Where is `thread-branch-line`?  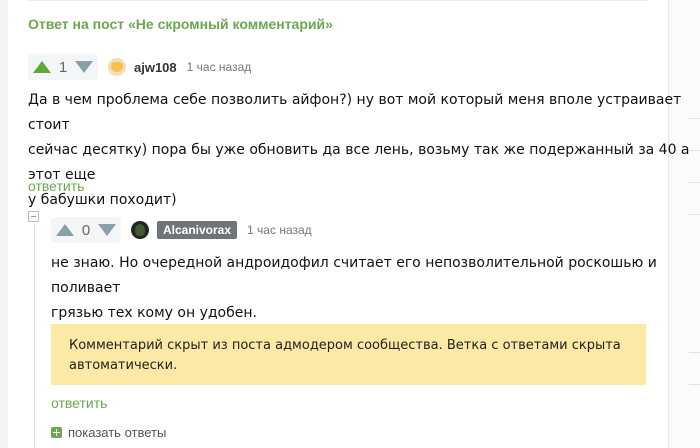
thread-branch-line is located at coordinates (34, 336).